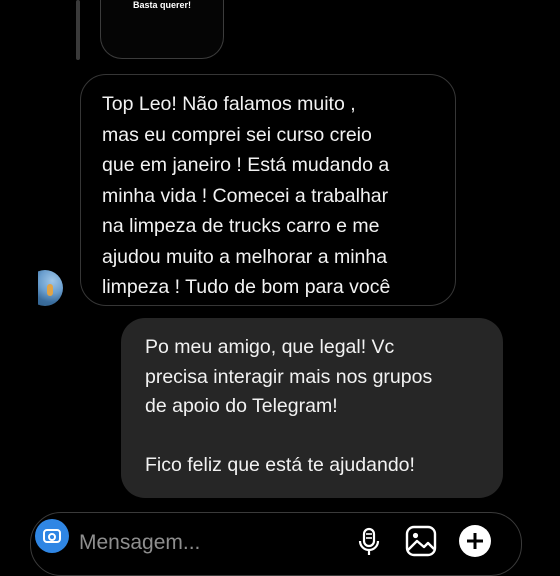  I want to click on microphone-button, so click(369, 541).